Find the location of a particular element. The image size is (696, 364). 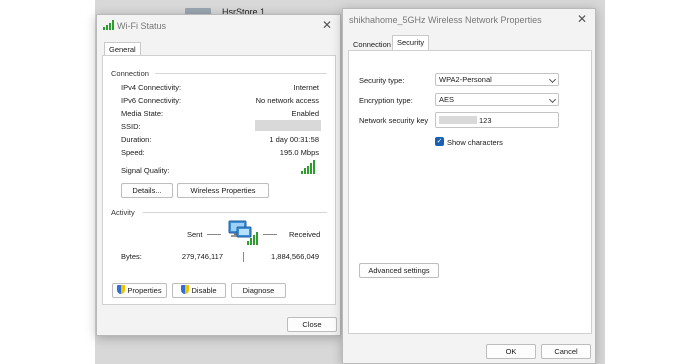

received-label: Received is located at coordinates (305, 234).